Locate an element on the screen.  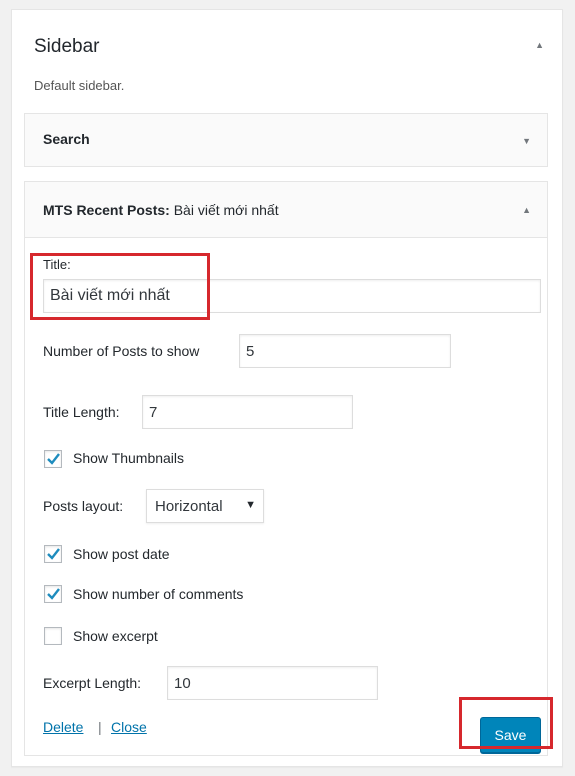
mts-widget-header: MTS Recent Posts: Bài viết mới nhất ▲ is located at coordinates (286, 210).